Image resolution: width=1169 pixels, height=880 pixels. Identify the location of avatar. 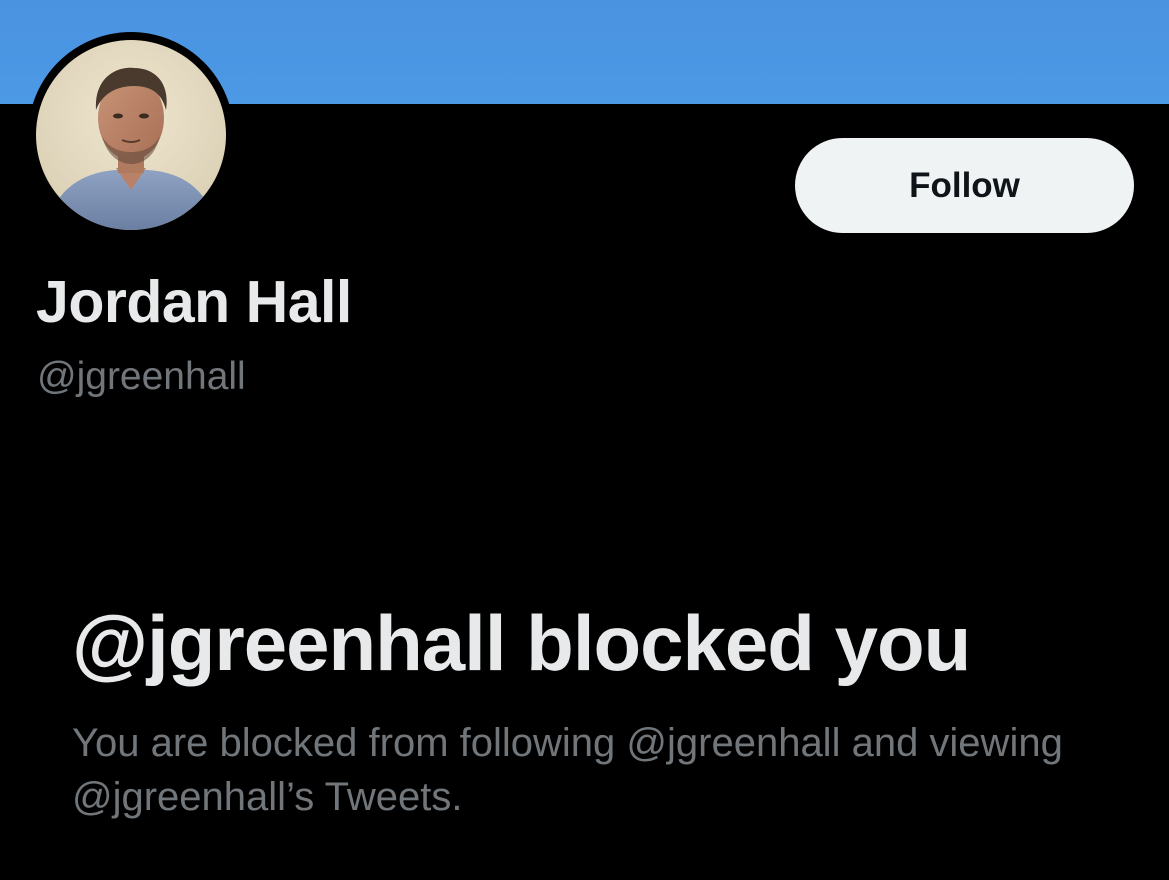
(131, 135).